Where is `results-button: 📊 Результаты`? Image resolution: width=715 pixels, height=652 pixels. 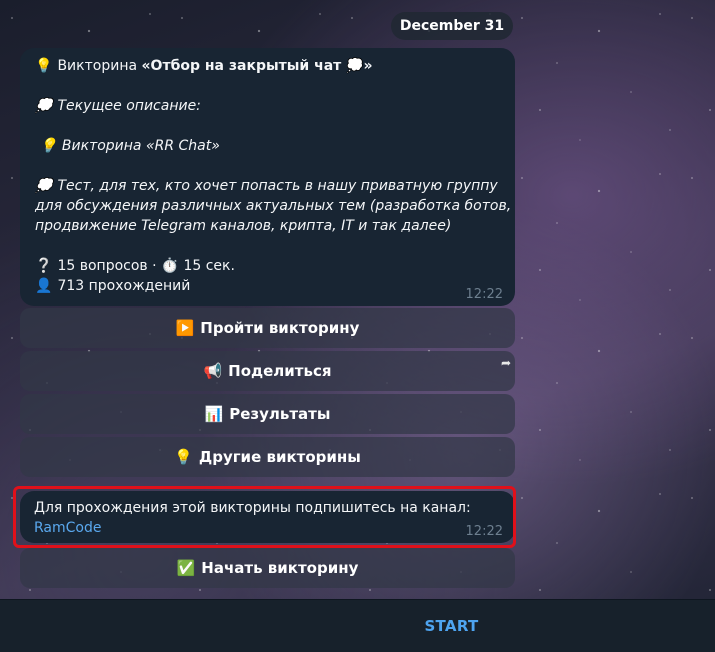
results-button: 📊 Результаты is located at coordinates (267, 414).